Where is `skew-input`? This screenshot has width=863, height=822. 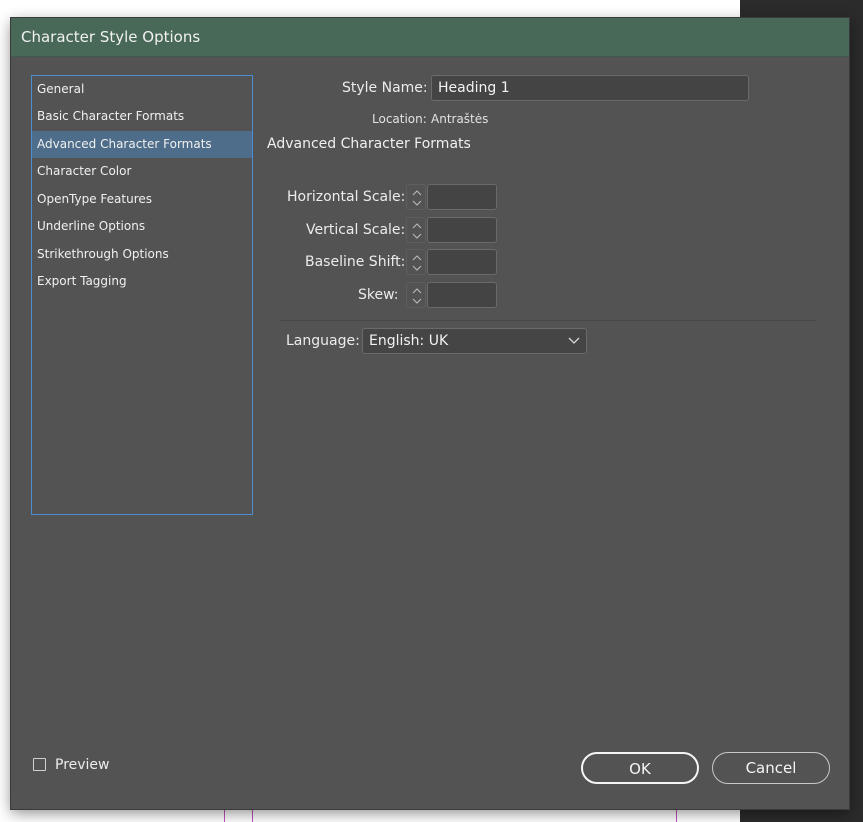
skew-input is located at coordinates (462, 295).